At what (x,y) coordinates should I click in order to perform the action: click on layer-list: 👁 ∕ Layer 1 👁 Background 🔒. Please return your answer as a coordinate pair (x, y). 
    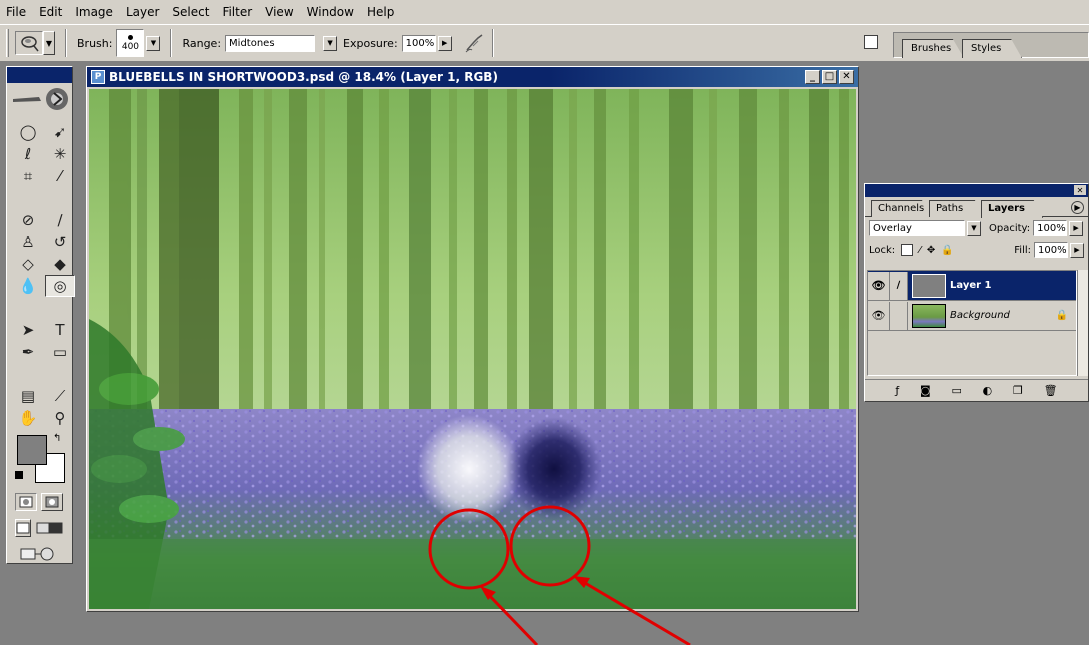
    Looking at the image, I should click on (972, 323).